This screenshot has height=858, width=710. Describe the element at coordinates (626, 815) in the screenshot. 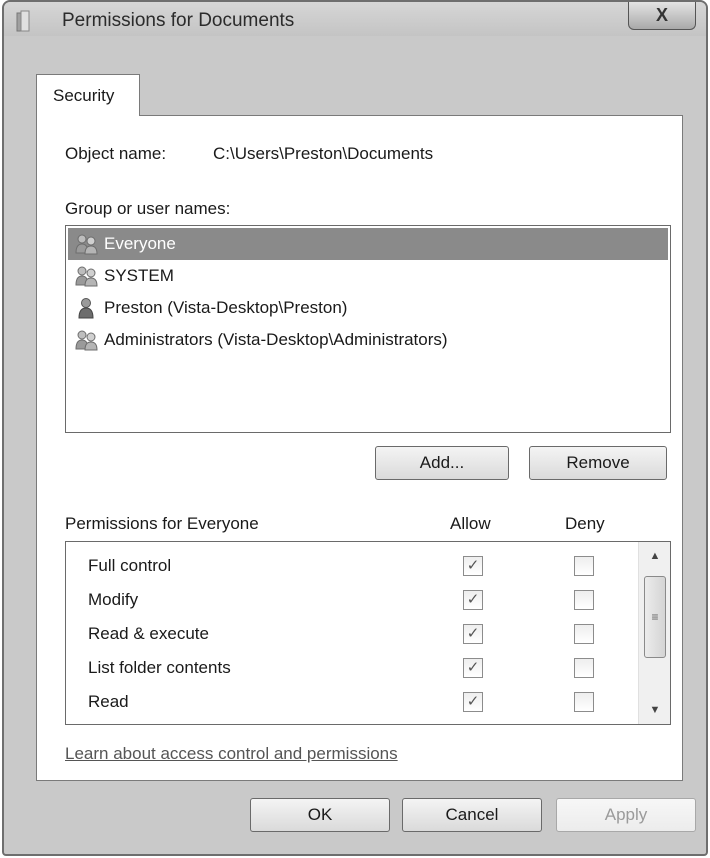

I see `apply-button: Apply` at that location.